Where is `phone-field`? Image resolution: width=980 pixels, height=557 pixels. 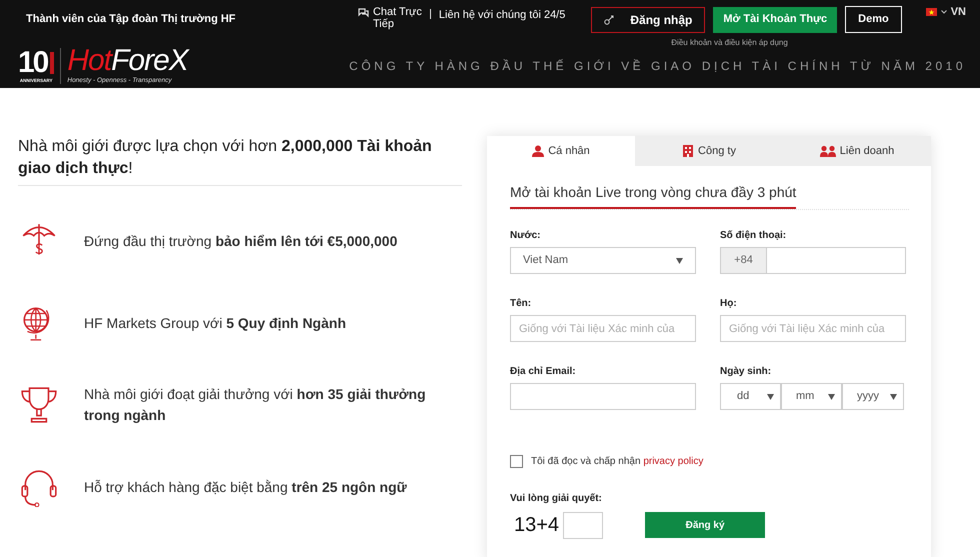
phone-field is located at coordinates (836, 260).